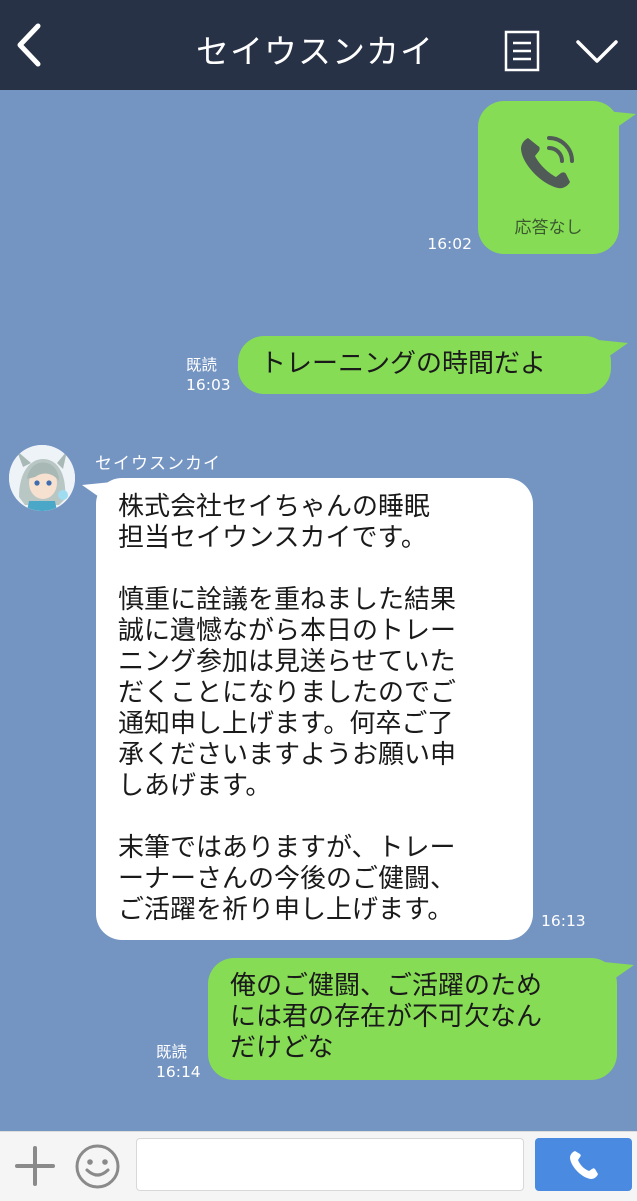  I want to click on chevron-down-icon, so click(597, 51).